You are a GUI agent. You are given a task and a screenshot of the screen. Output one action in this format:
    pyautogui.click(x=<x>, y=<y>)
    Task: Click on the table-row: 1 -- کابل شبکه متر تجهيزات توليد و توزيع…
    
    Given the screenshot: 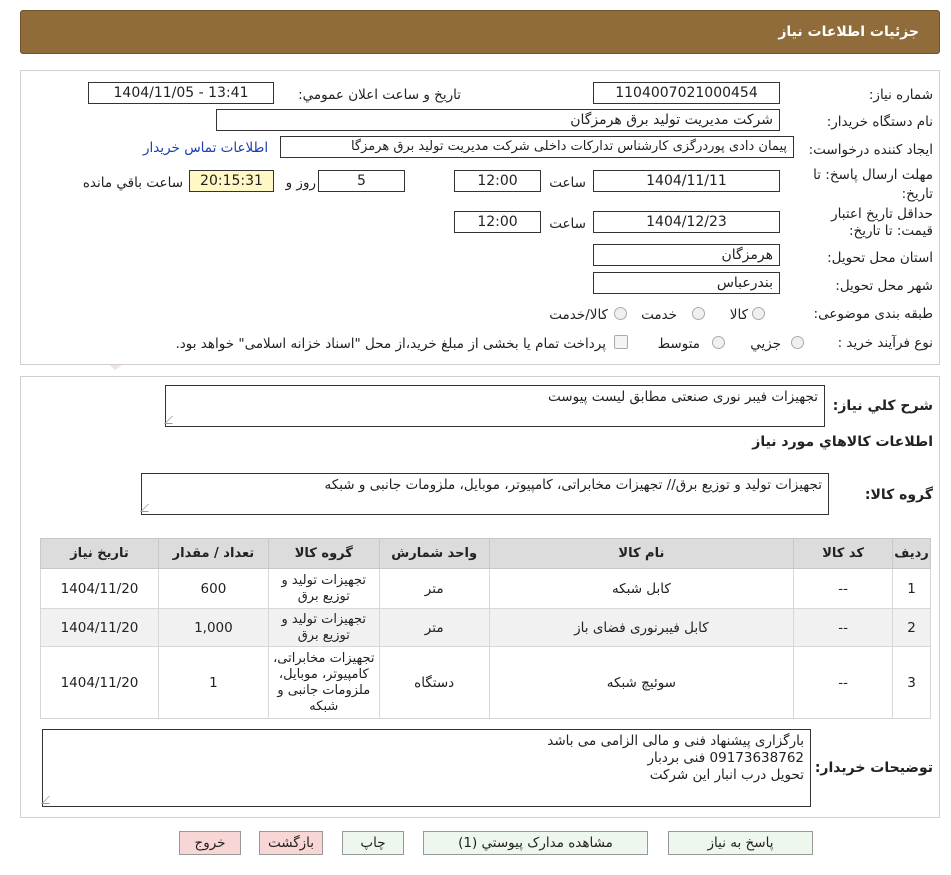 What is the action you would take?
    pyautogui.click(x=485, y=588)
    